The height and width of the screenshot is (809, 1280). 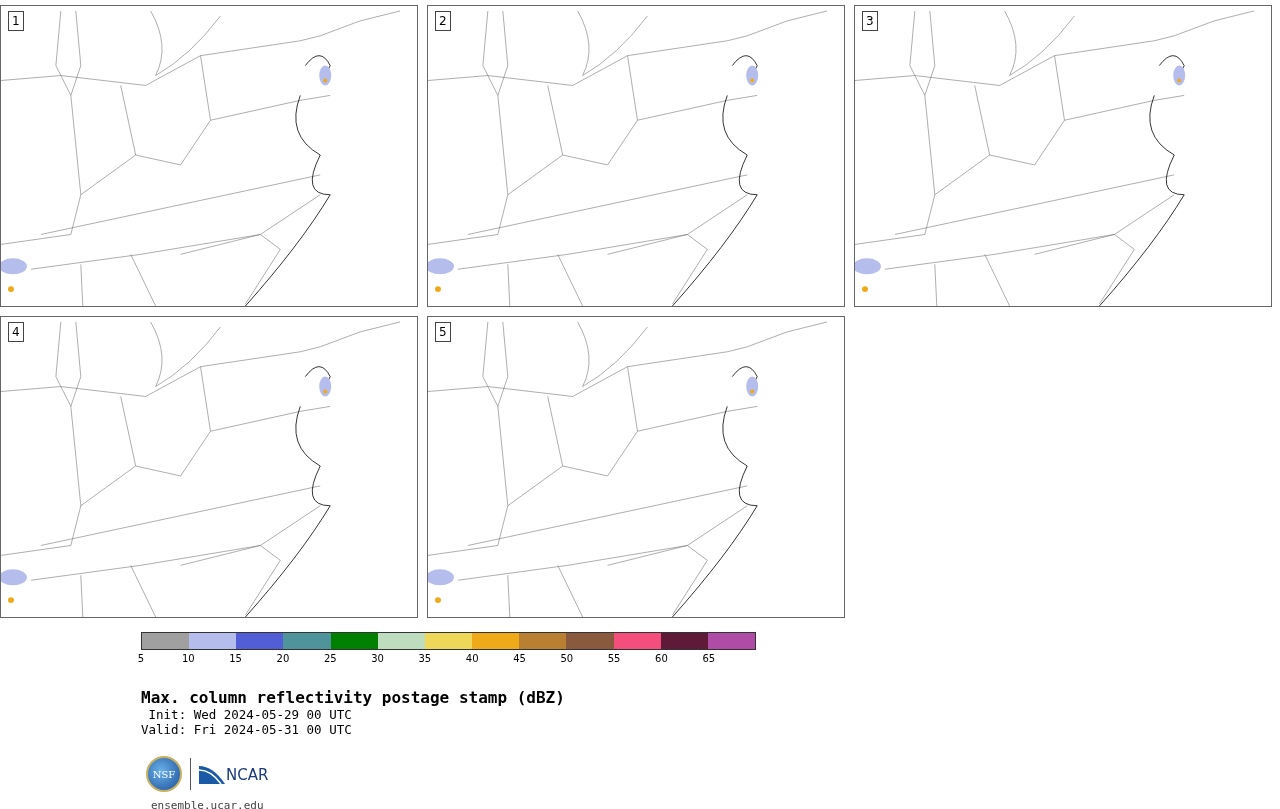 I want to click on tick-label: 10, so click(x=188, y=658).